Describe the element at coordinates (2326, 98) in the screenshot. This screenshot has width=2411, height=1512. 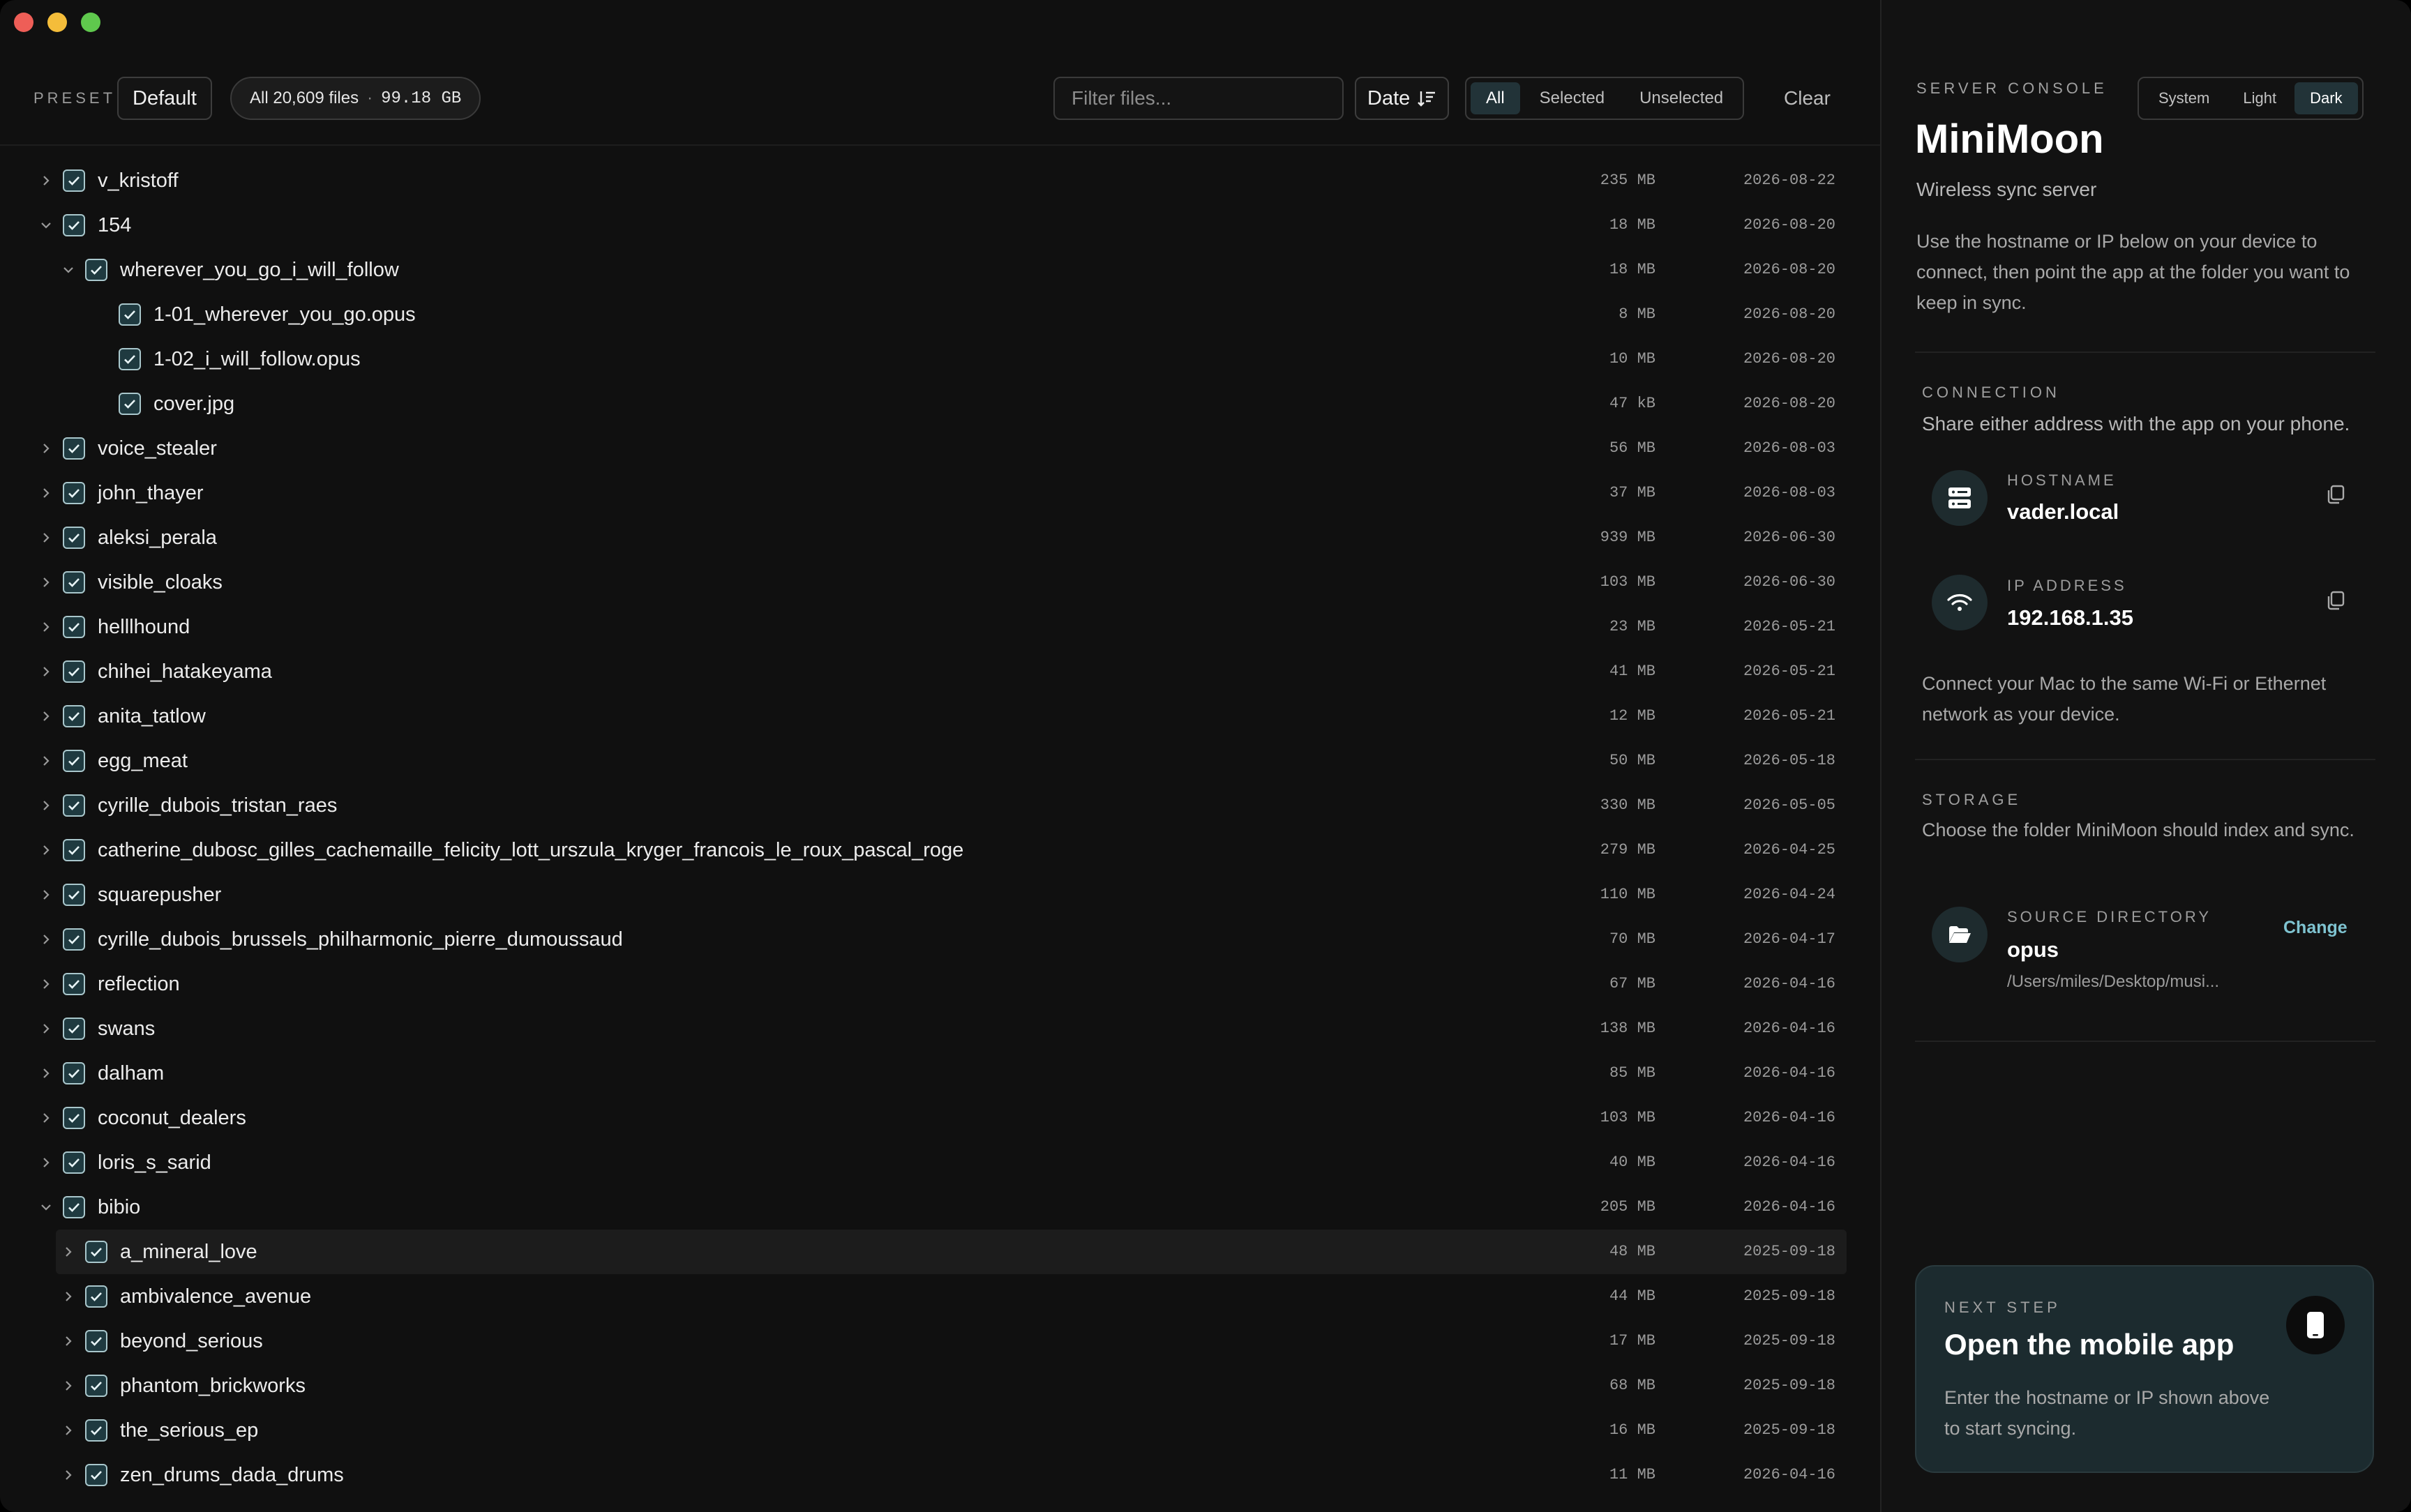
I see `theme-dark: Dark` at that location.